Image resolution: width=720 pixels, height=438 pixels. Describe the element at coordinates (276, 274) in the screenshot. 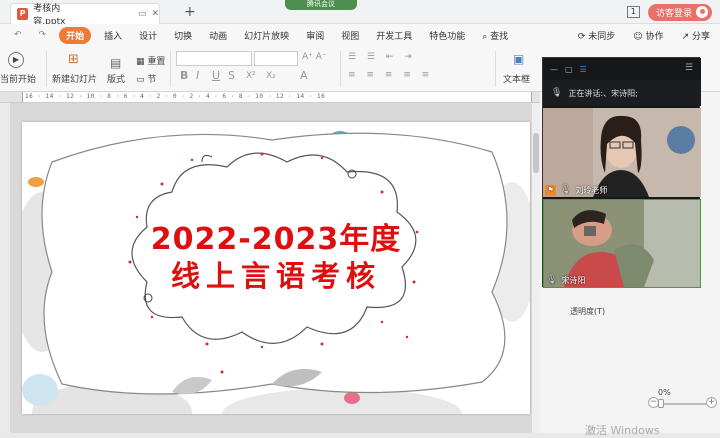

I see `slide-title-line2: 线上言语考核` at that location.